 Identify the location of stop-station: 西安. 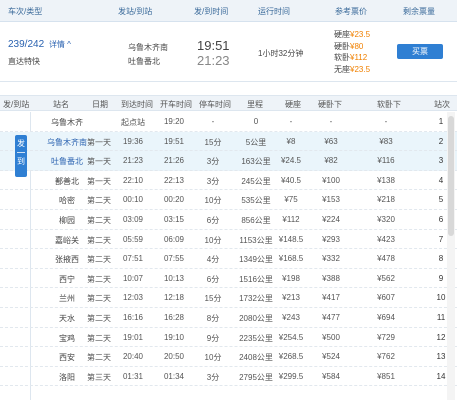
(67, 357).